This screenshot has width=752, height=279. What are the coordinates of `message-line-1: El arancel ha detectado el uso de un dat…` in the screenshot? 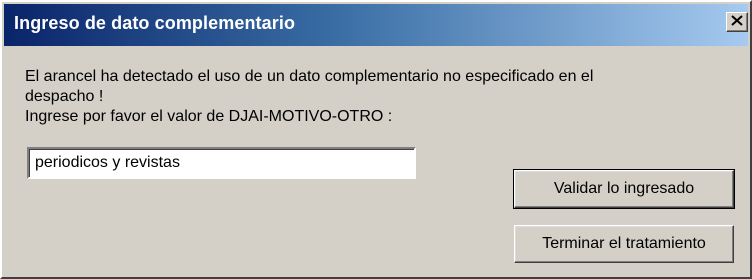 It's located at (309, 76).